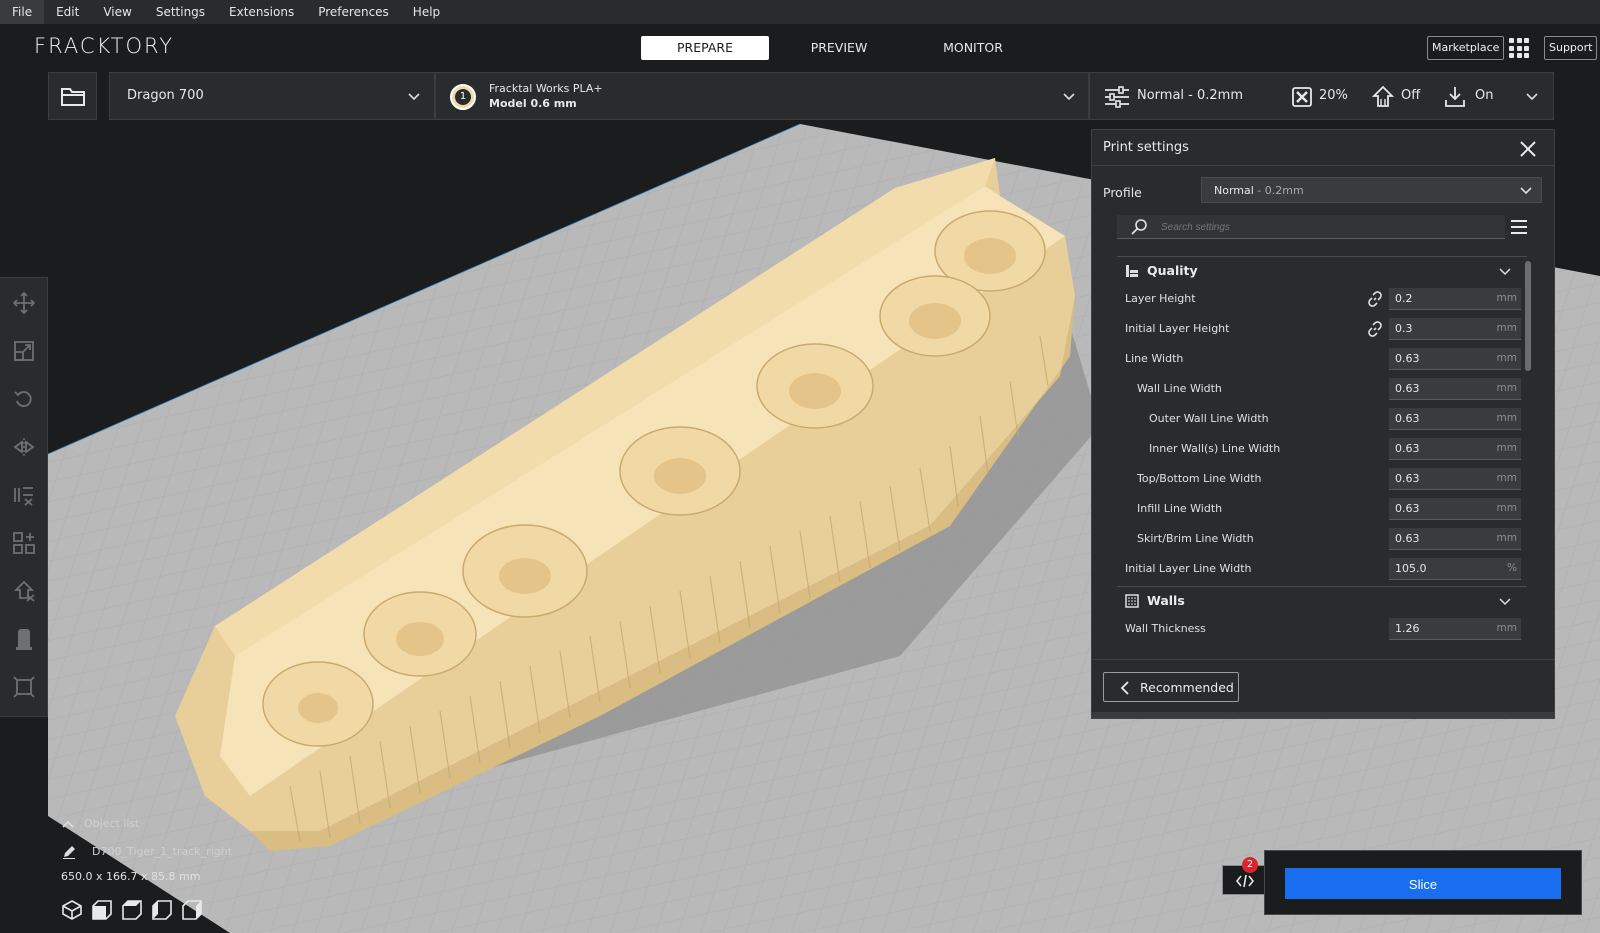 The width and height of the screenshot is (1600, 933). Describe the element at coordinates (117, 12) in the screenshot. I see `menu-view: View` at that location.